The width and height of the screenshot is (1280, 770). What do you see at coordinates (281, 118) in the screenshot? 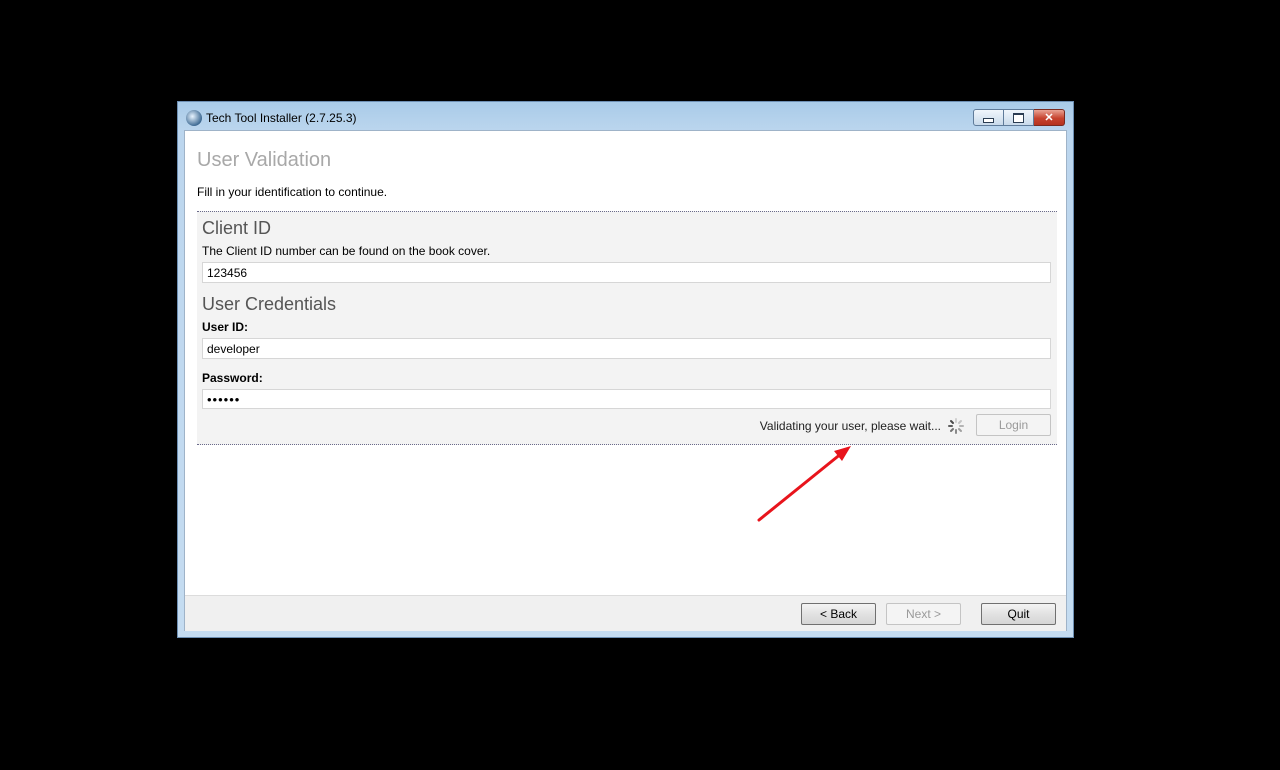
I see `window-title: Tech Tool Installer (2.7.25.3)` at bounding box center [281, 118].